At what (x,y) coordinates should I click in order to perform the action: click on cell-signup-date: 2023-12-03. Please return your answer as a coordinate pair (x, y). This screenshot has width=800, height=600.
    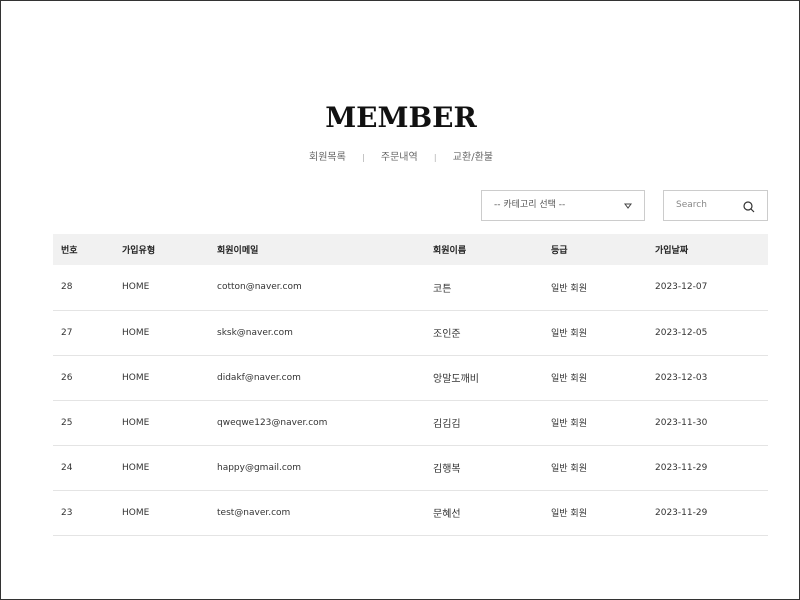
    Looking at the image, I should click on (681, 377).